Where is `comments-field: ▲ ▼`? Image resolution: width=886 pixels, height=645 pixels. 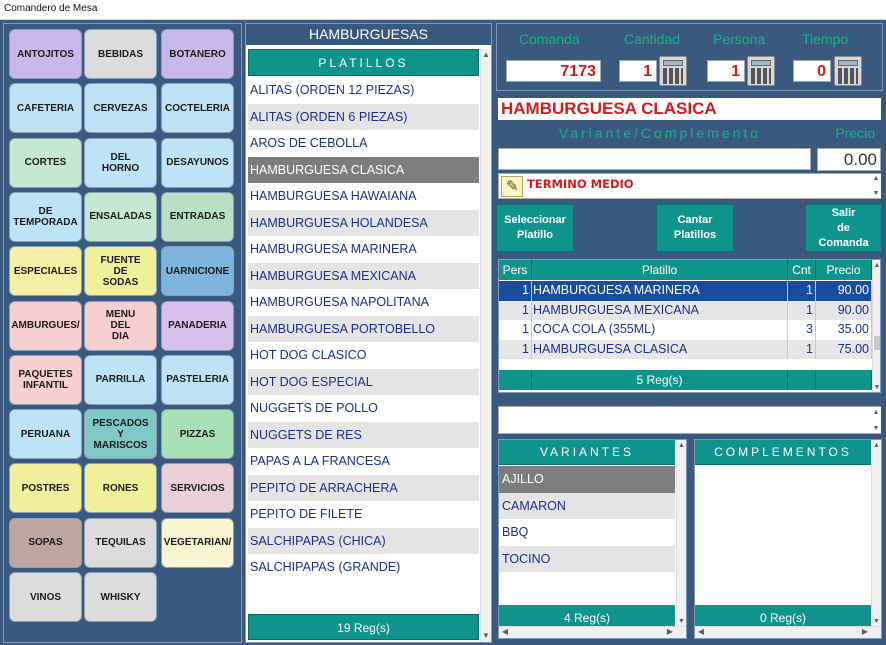 comments-field: ▲ ▼ is located at coordinates (689, 420).